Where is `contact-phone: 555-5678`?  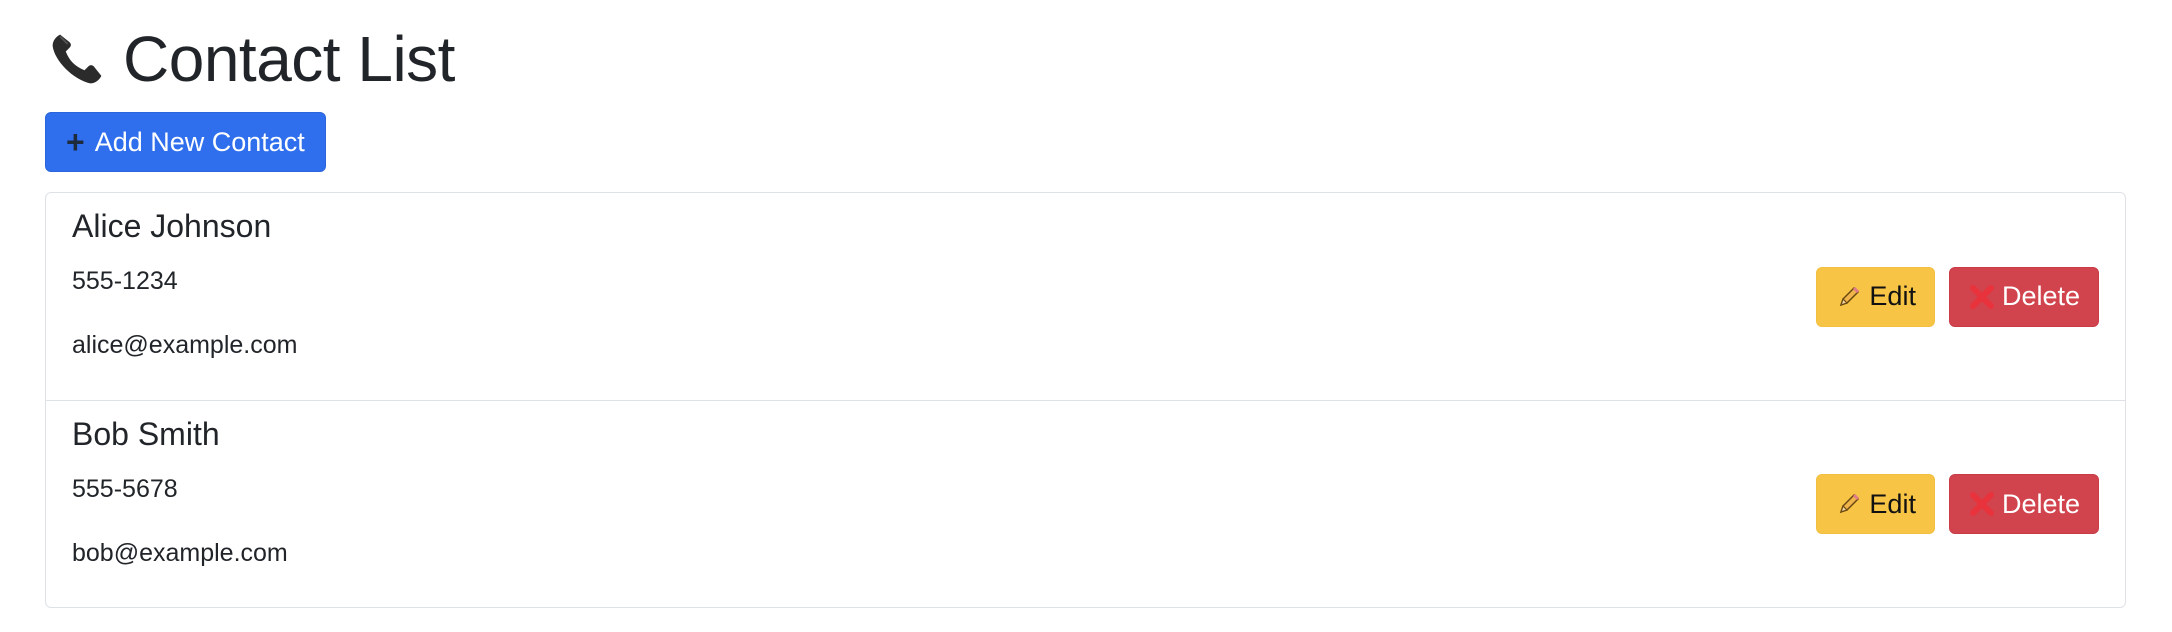
contact-phone: 555-5678 is located at coordinates (125, 489).